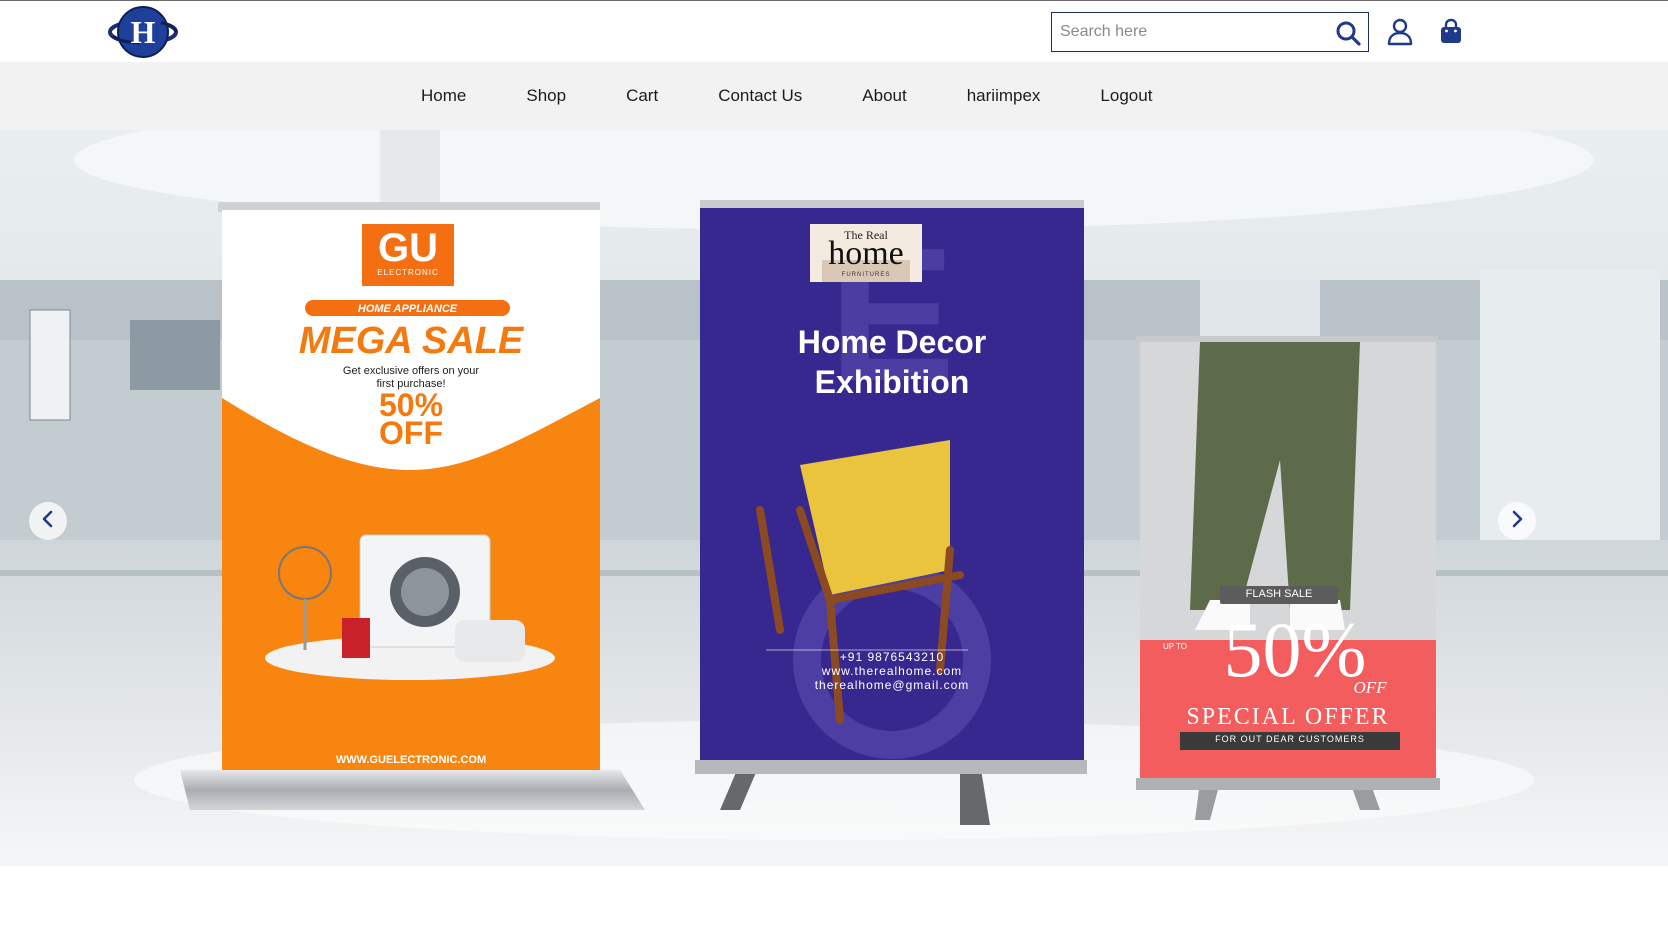 Image resolution: width=1668 pixels, height=937 pixels. I want to click on banner2-logo-main: home, so click(866, 253).